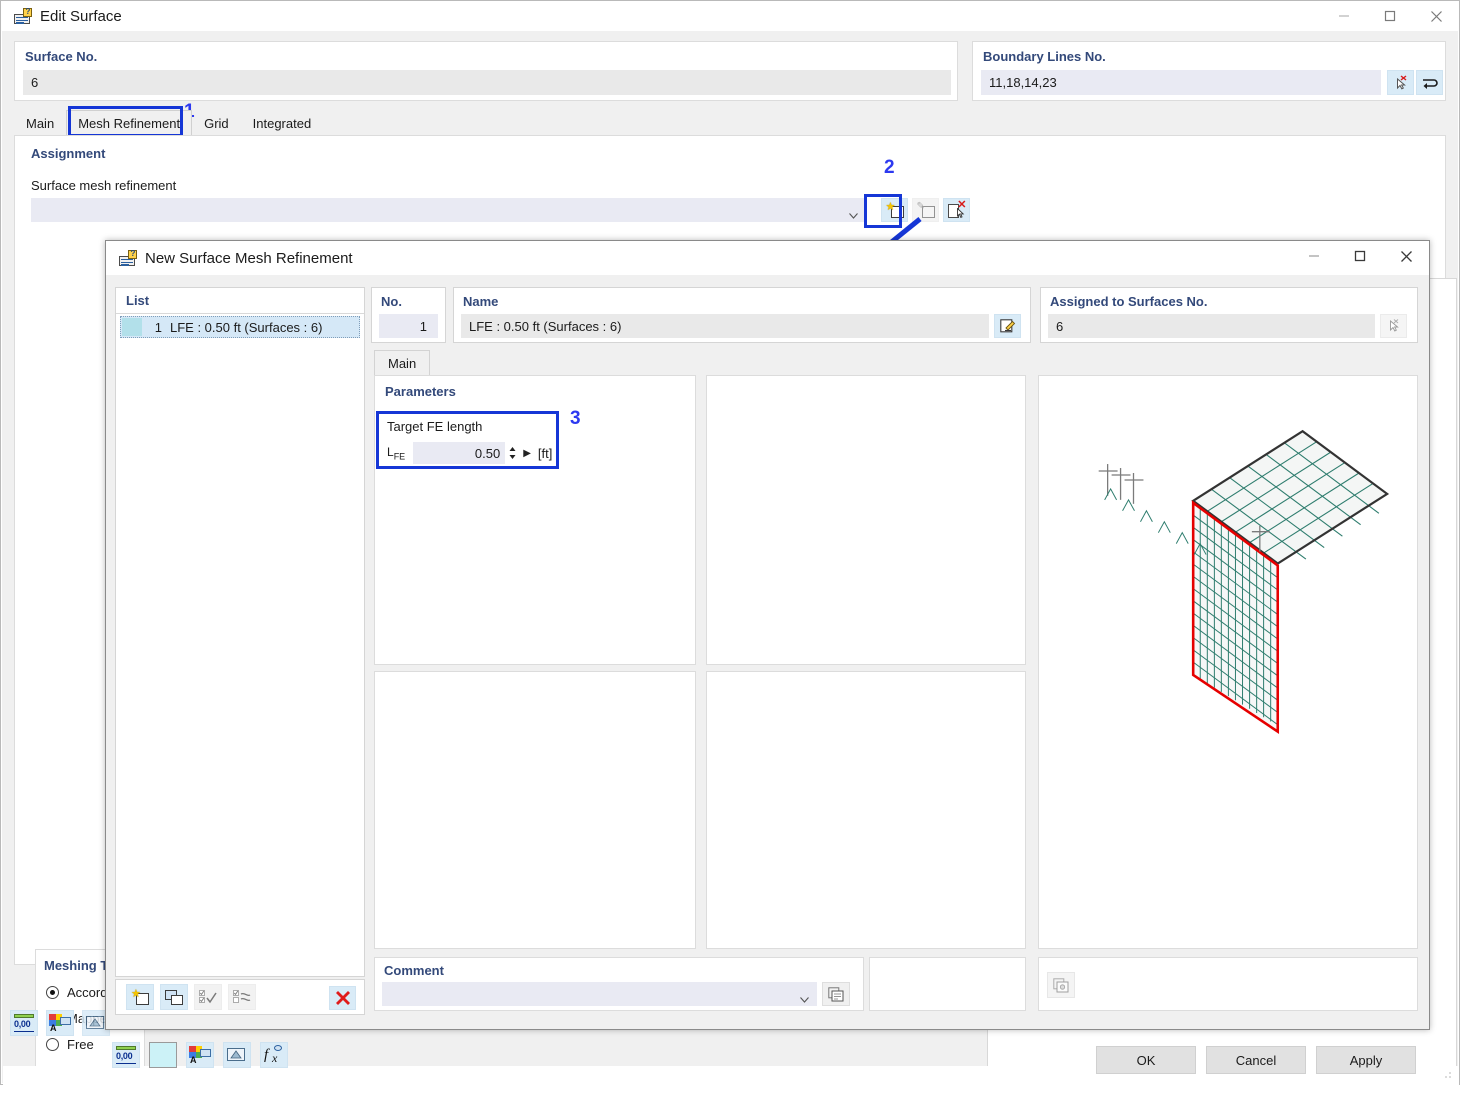  Describe the element at coordinates (68, 153) in the screenshot. I see `assignment-label: Assignment` at that location.